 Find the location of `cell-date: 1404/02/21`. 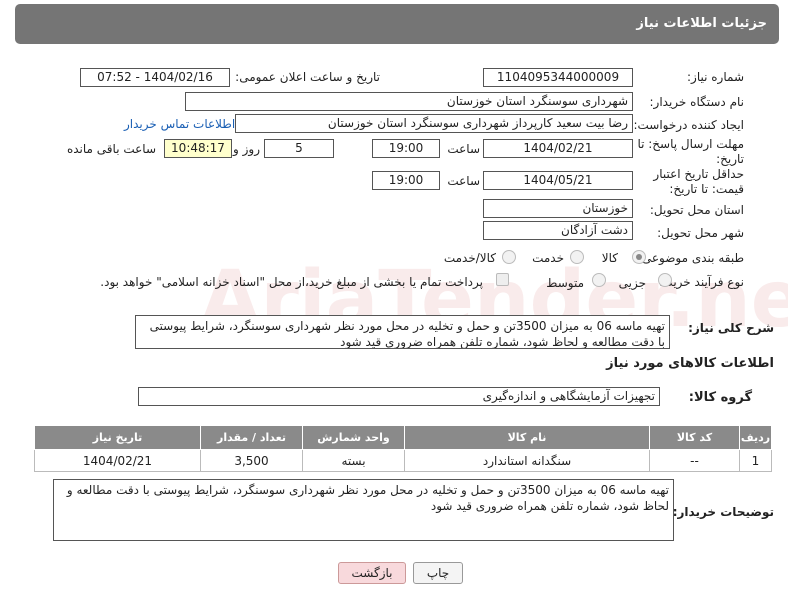

cell-date: 1404/02/21 is located at coordinates (117, 460).